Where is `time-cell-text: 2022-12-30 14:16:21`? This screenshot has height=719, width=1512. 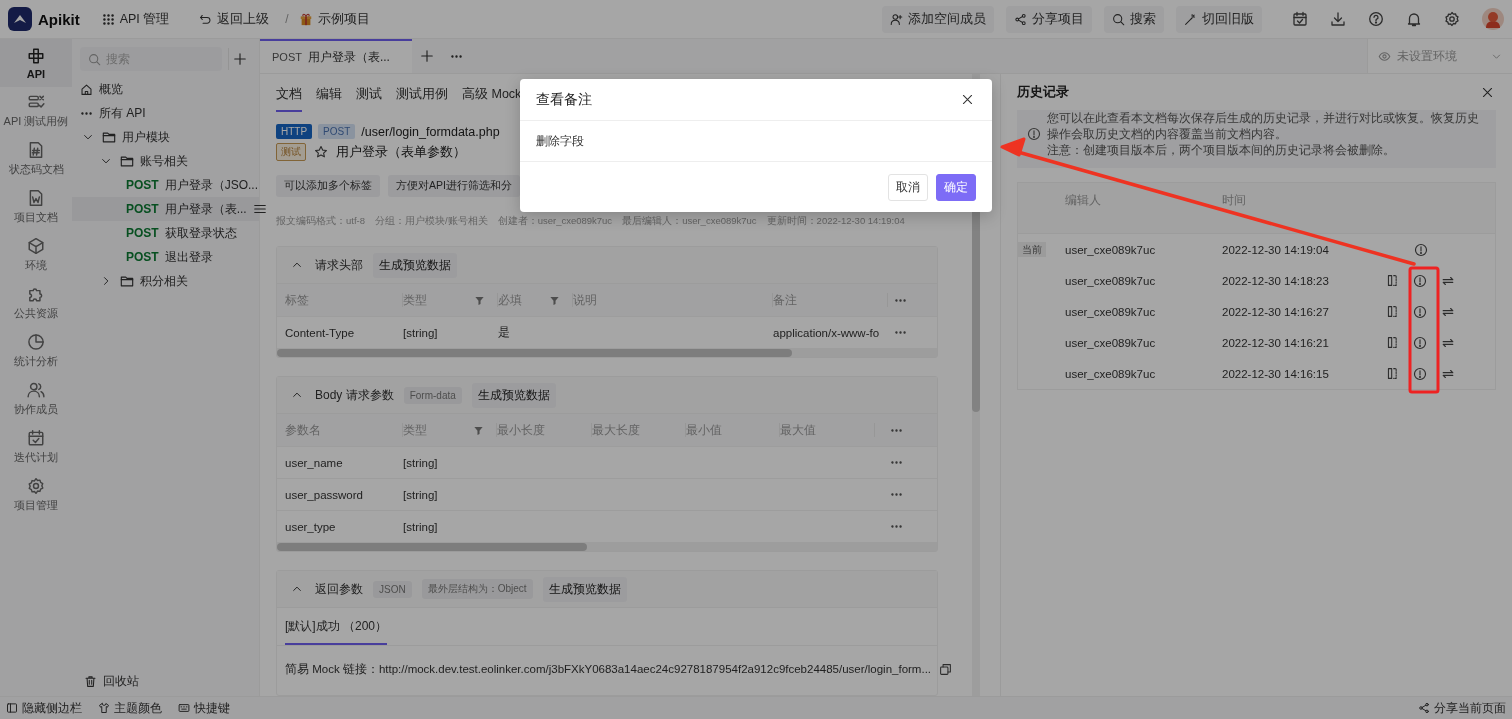
time-cell-text: 2022-12-30 14:16:21 is located at coordinates (1276, 342).